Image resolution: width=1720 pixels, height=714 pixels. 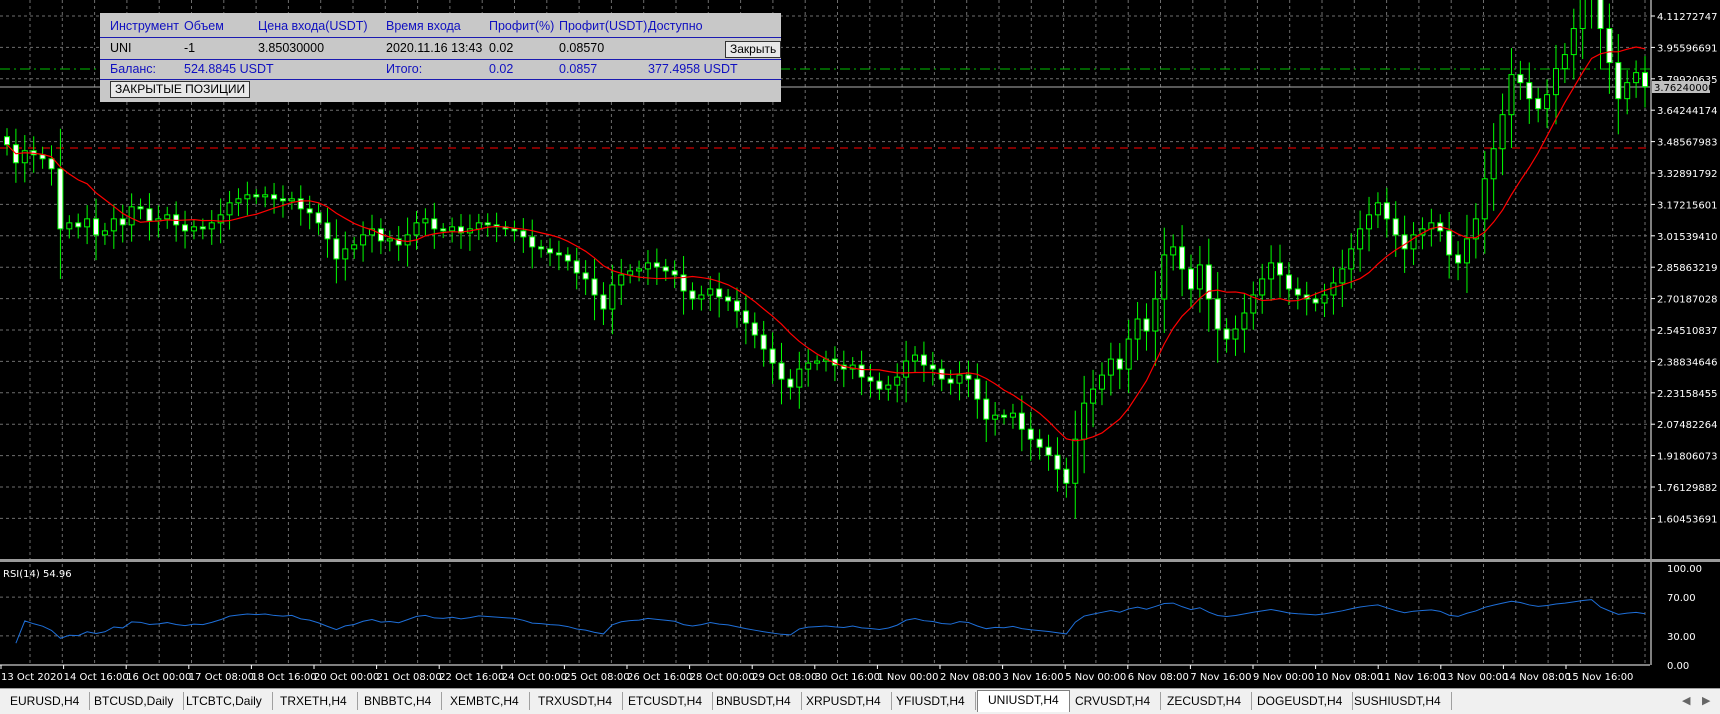 I want to click on chart-tab: EURUSD,H4, so click(x=45, y=701).